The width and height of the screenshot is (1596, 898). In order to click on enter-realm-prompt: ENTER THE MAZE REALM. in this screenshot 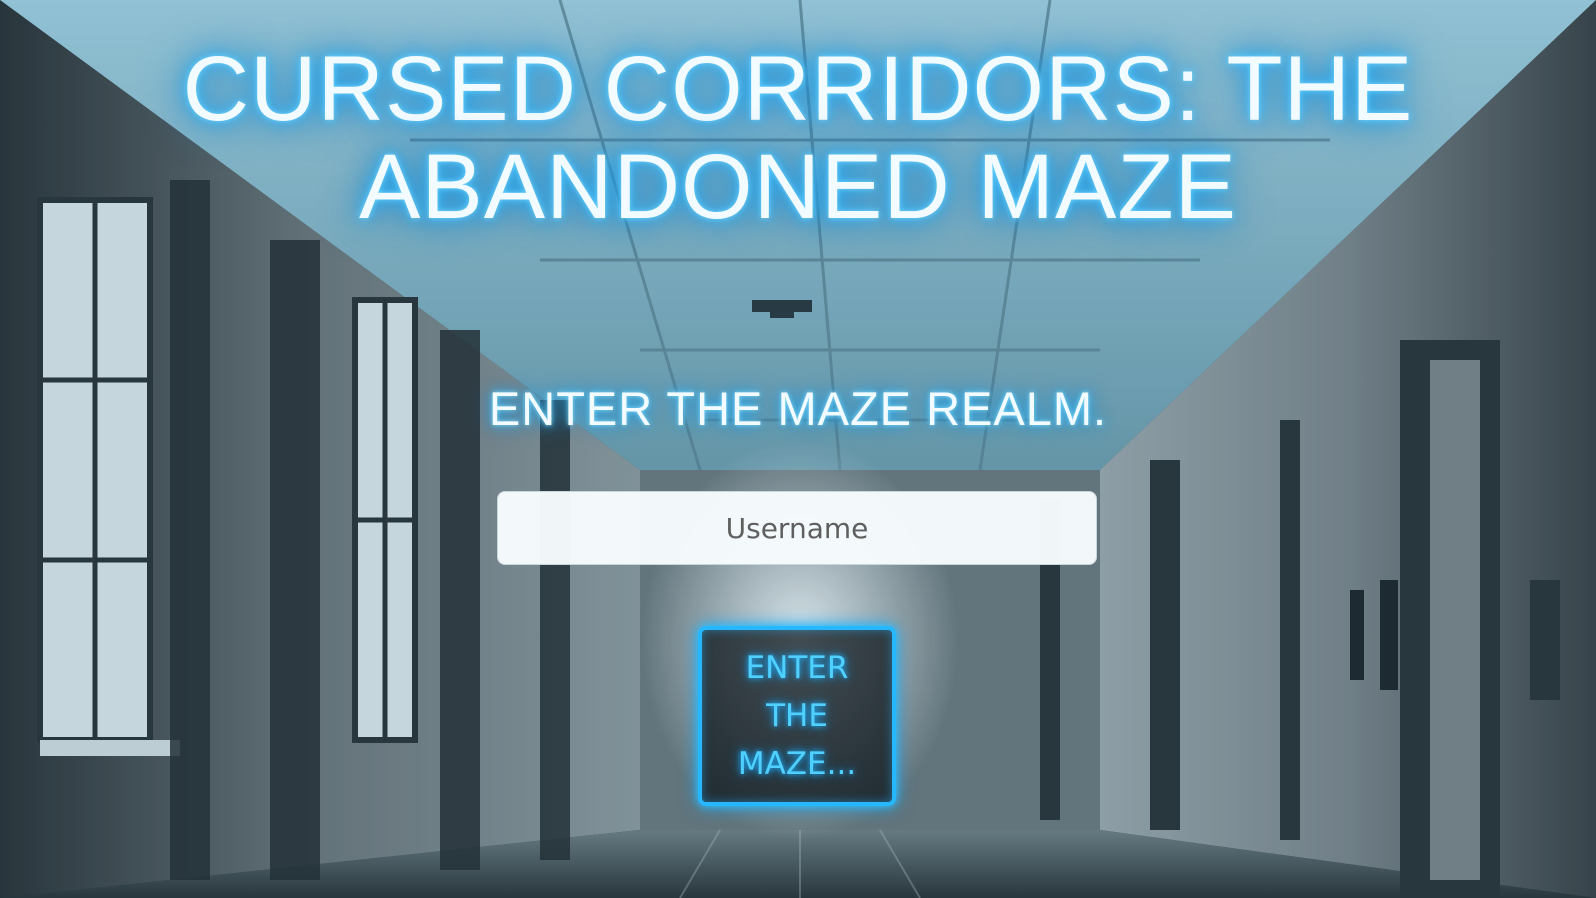, I will do `click(798, 408)`.